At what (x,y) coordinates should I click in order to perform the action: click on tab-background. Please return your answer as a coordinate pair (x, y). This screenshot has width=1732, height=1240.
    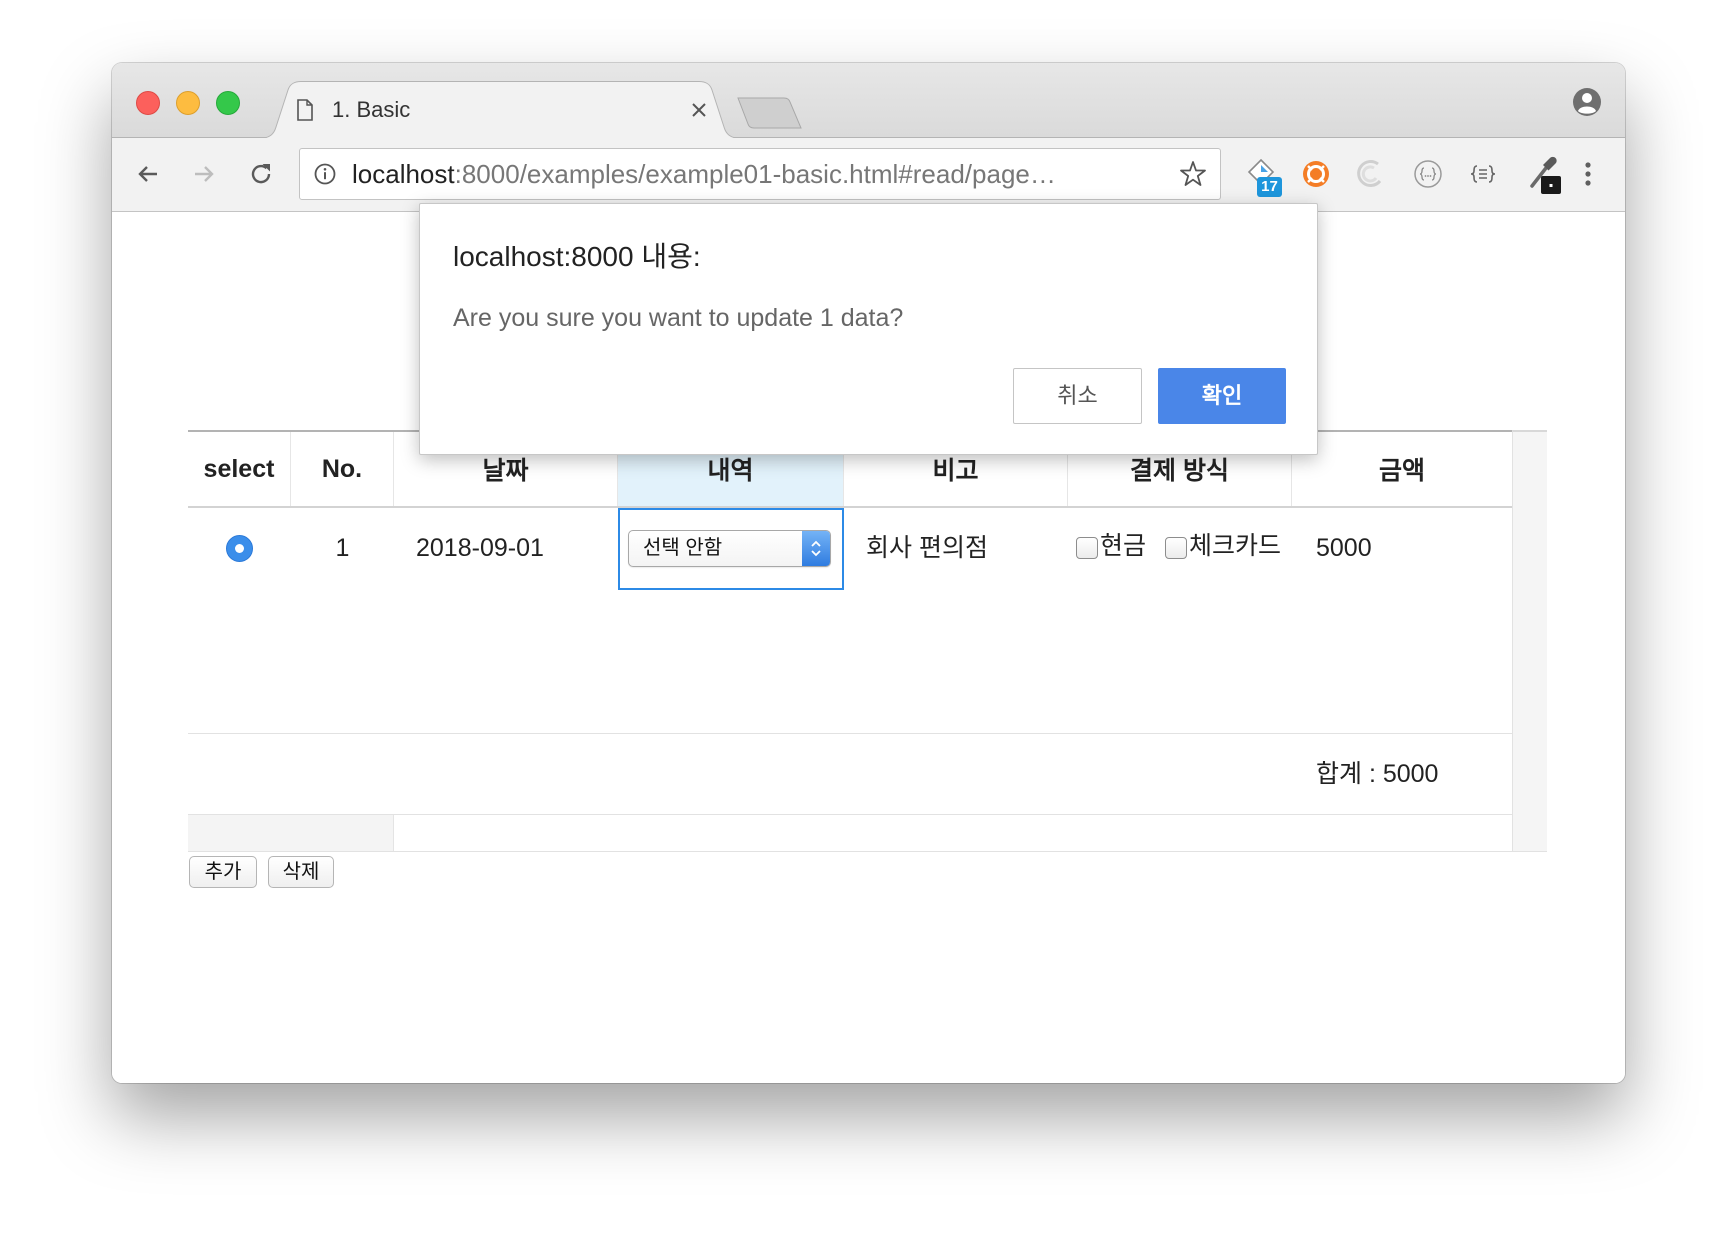
    Looking at the image, I should click on (500, 110).